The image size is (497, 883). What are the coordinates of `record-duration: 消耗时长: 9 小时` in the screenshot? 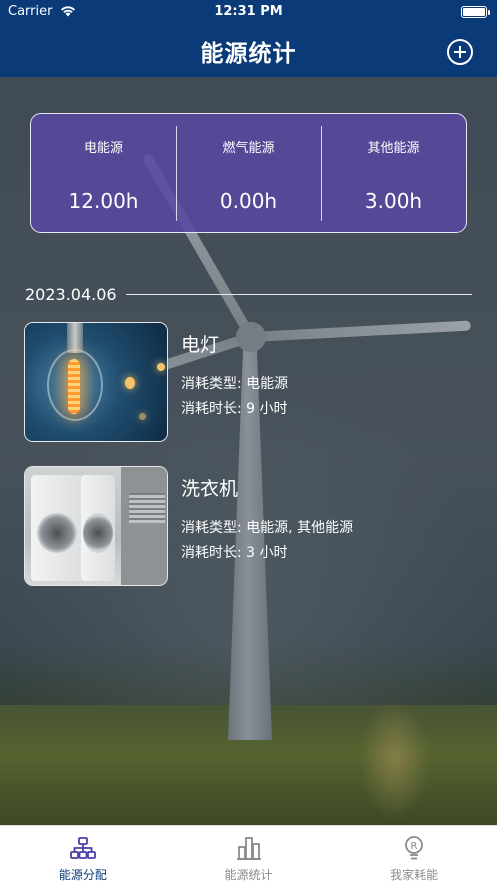 It's located at (234, 409).